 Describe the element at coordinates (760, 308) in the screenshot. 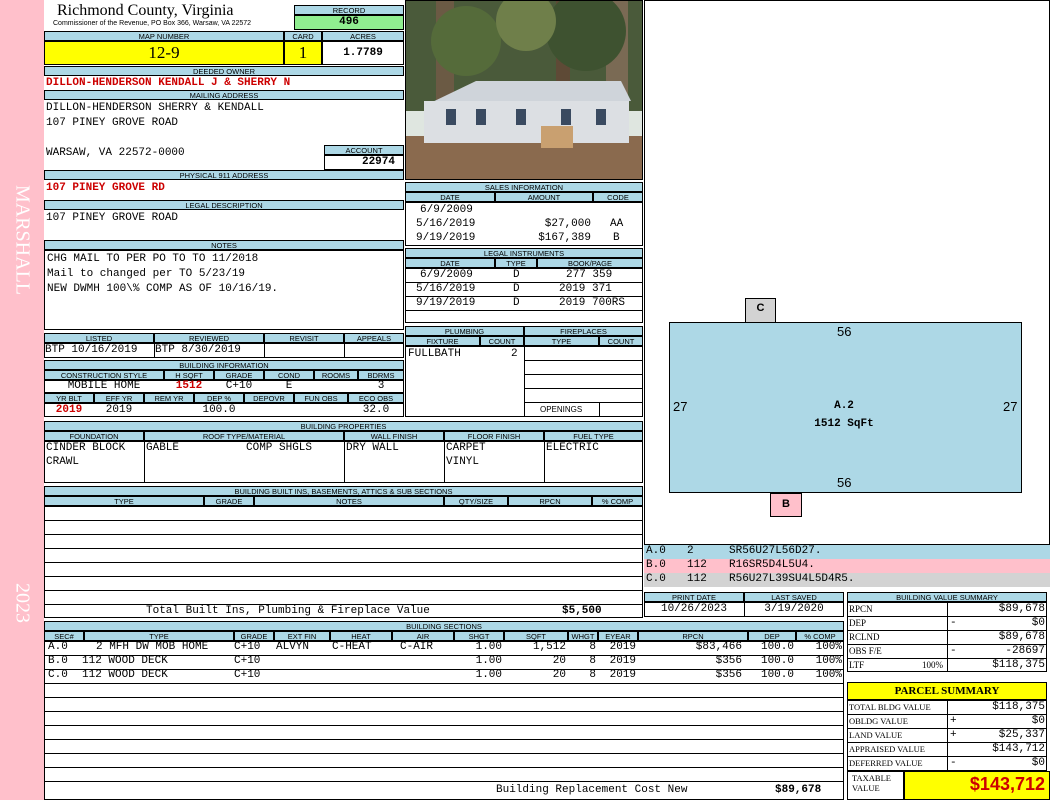

I see `deck-c-label: C` at that location.